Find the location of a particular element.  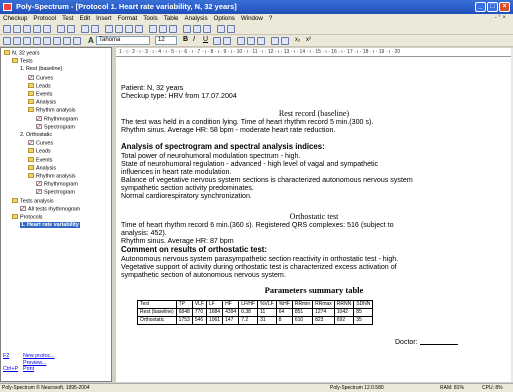

tree-item: 1. Heart rate variability is located at coordinates (50, 225).